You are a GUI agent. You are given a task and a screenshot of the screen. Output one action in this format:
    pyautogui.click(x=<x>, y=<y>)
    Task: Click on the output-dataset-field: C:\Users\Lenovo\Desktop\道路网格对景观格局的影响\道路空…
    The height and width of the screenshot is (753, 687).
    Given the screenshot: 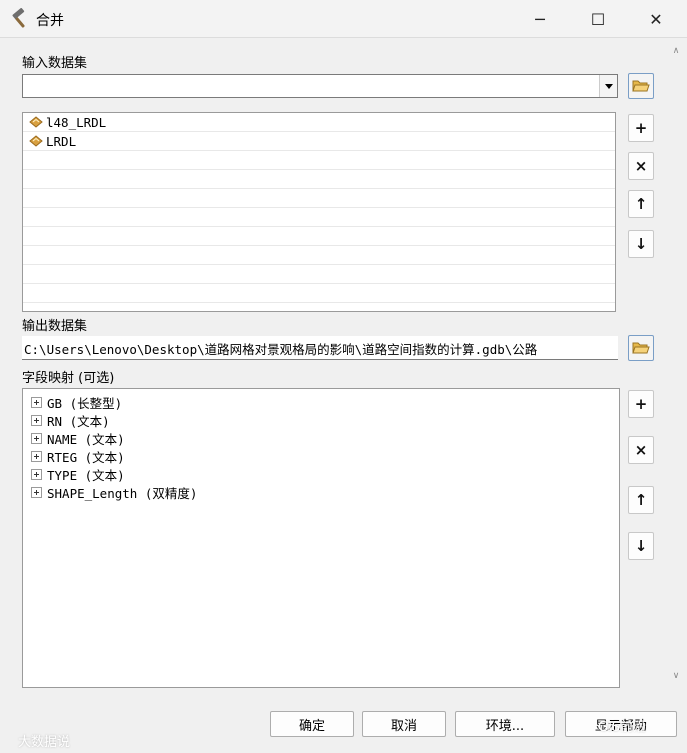 What is the action you would take?
    pyautogui.click(x=320, y=348)
    